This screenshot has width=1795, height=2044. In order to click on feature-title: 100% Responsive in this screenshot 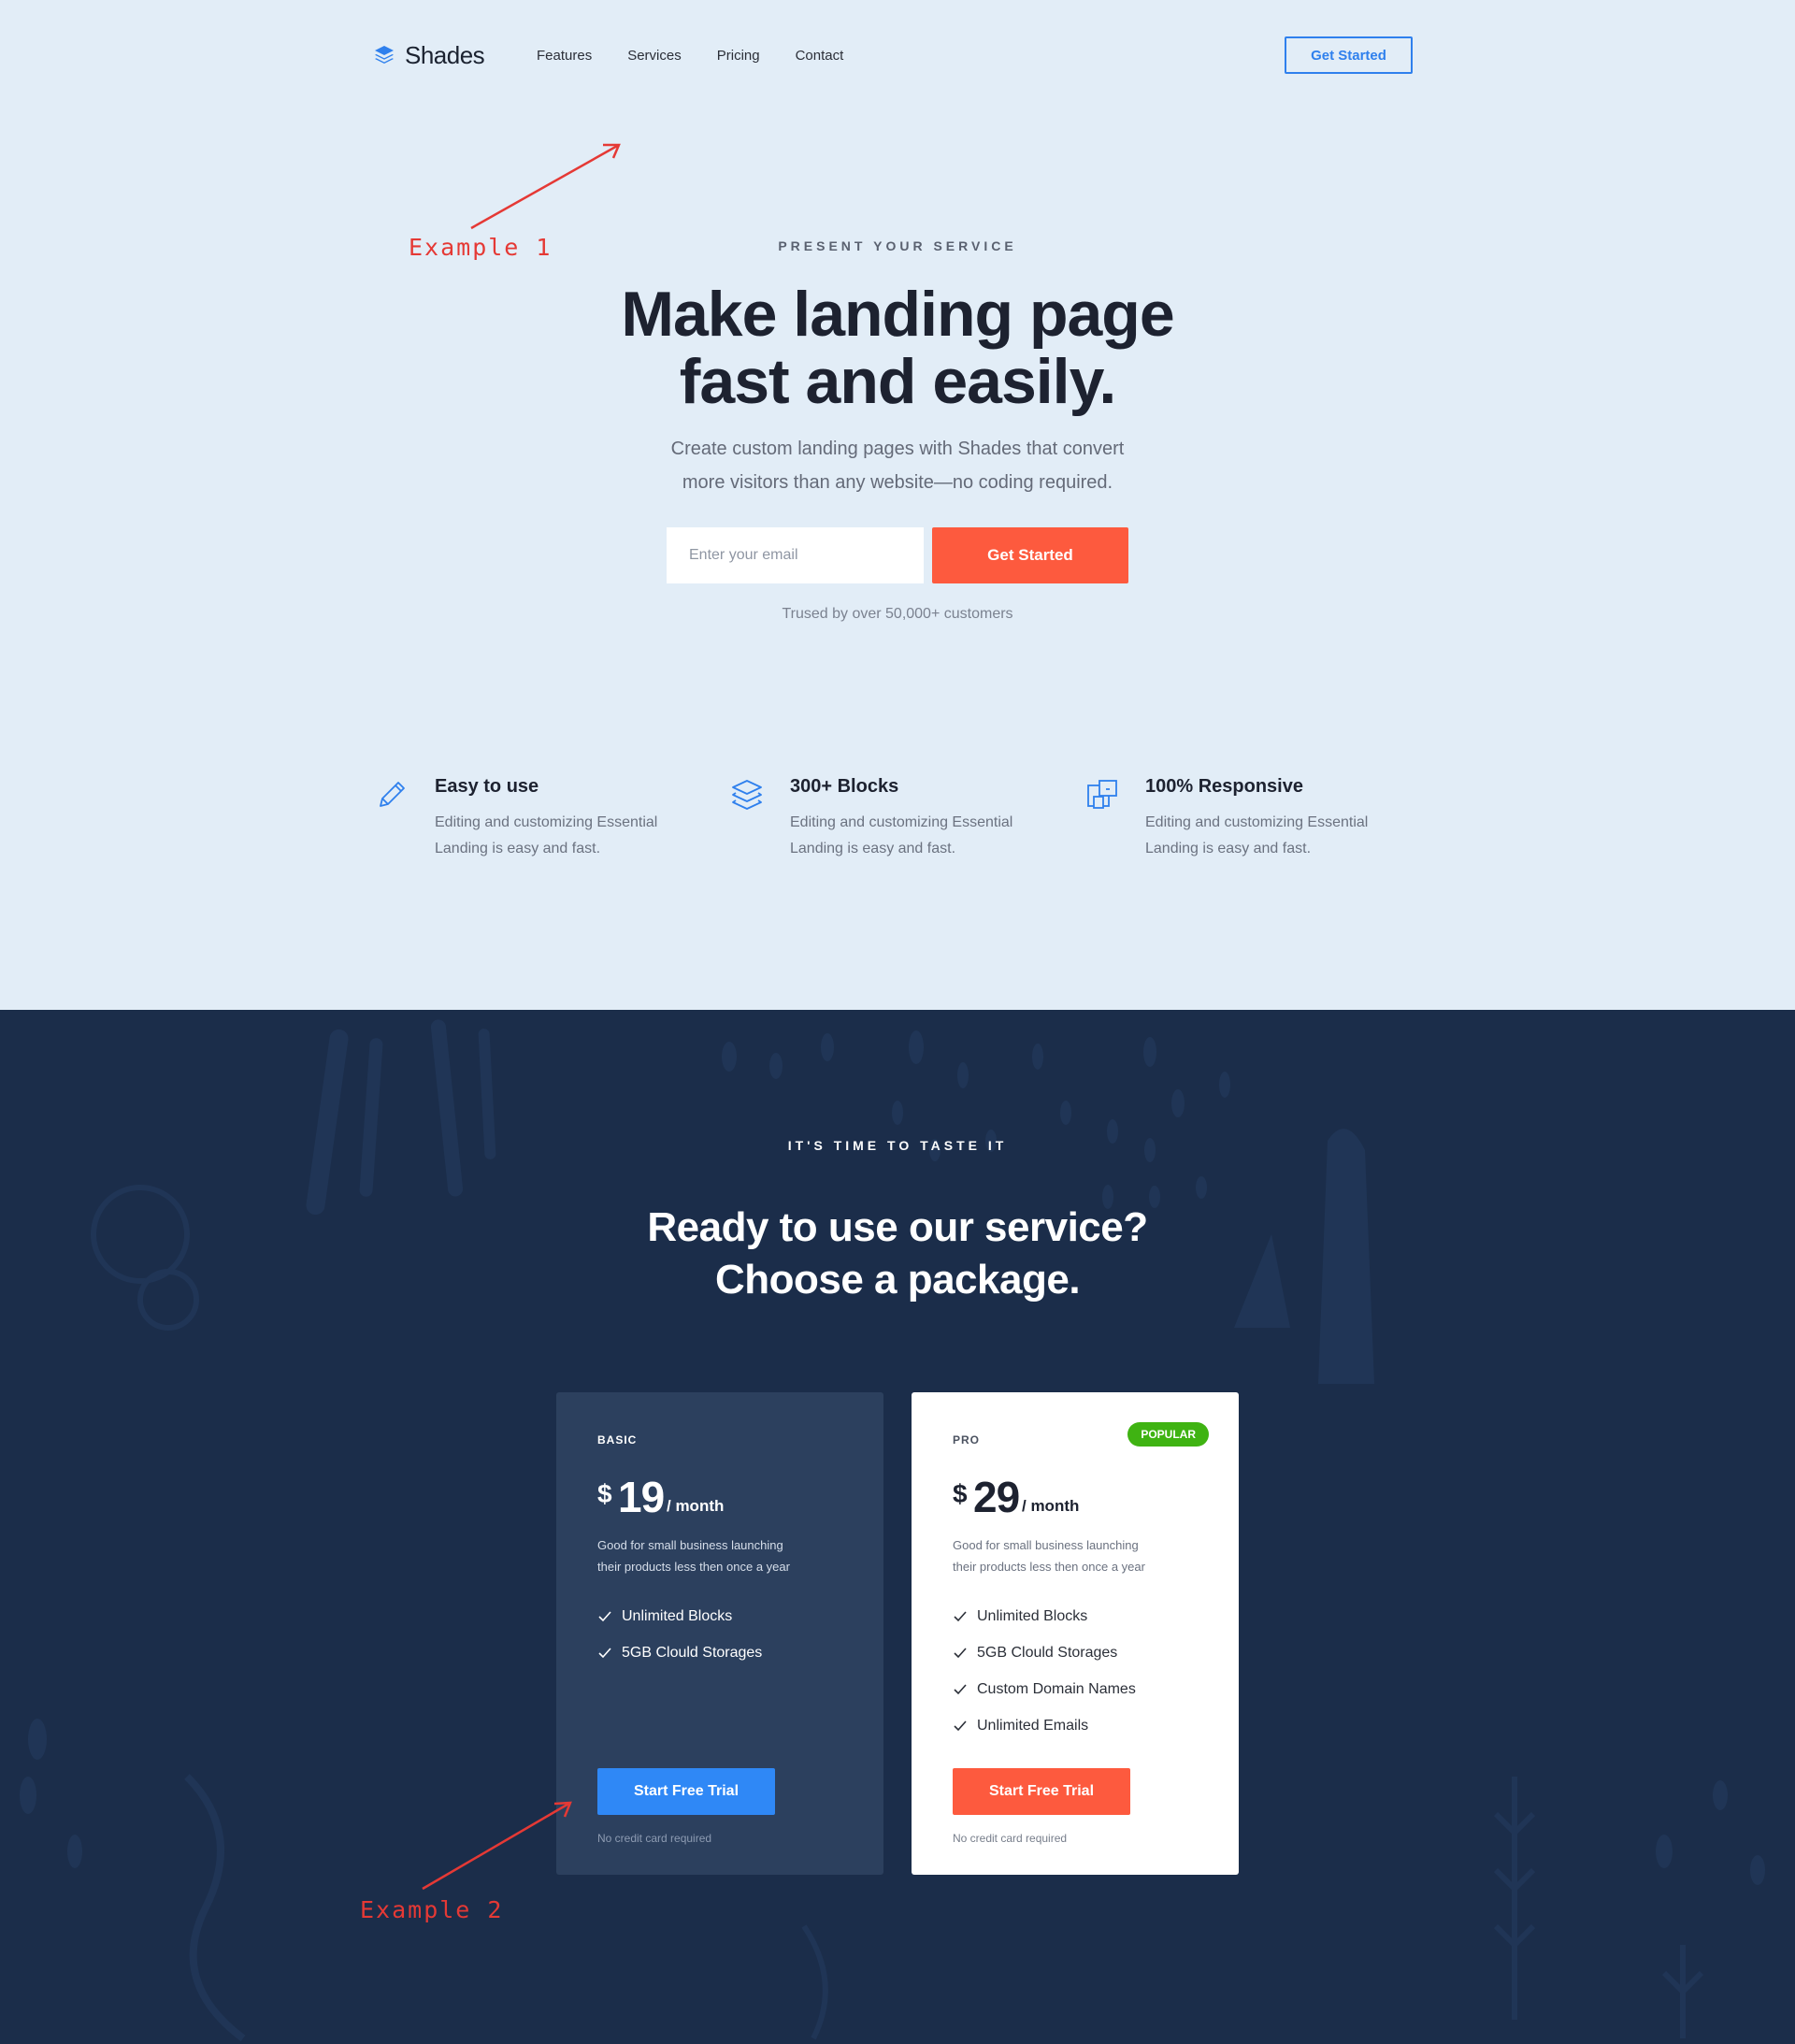, I will do `click(1224, 786)`.